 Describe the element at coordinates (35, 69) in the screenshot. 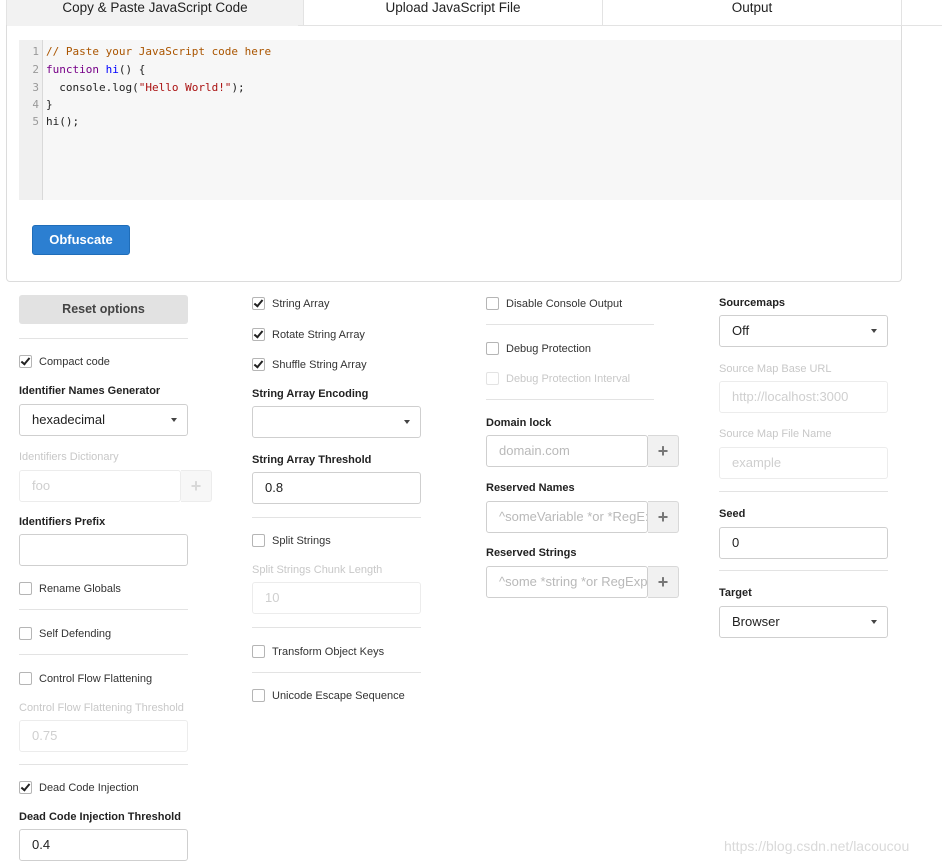

I see `line-number: 2` at that location.